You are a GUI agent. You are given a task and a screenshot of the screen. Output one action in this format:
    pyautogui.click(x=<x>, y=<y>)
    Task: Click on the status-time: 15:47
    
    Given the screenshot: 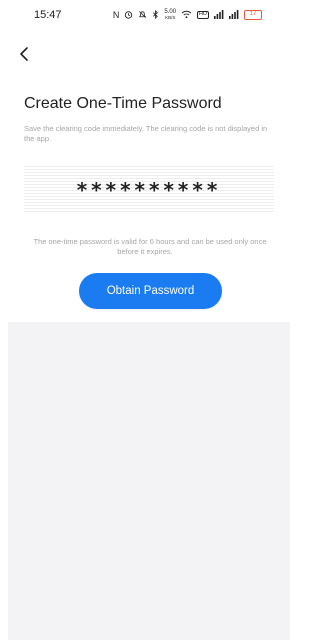 What is the action you would take?
    pyautogui.click(x=48, y=15)
    